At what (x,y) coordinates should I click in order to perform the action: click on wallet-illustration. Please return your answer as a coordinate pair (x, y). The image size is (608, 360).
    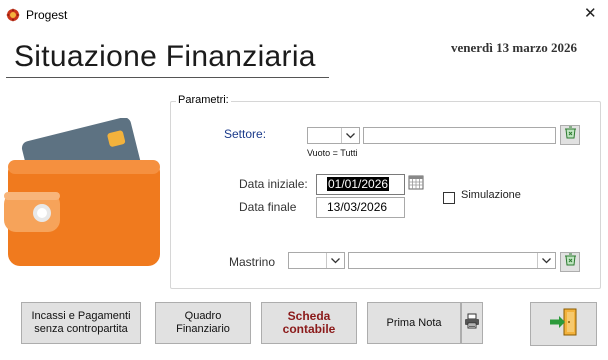
    Looking at the image, I should click on (84, 196).